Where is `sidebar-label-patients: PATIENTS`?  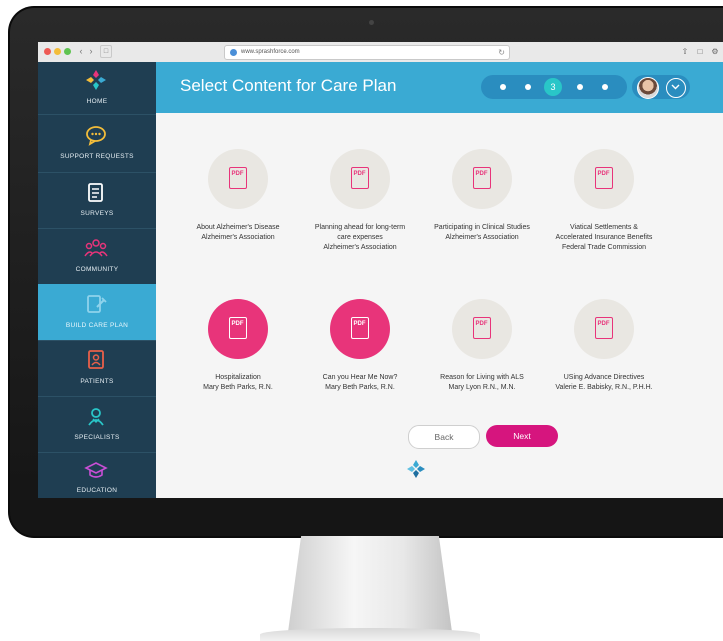
sidebar-label-patients: PATIENTS is located at coordinates (97, 381).